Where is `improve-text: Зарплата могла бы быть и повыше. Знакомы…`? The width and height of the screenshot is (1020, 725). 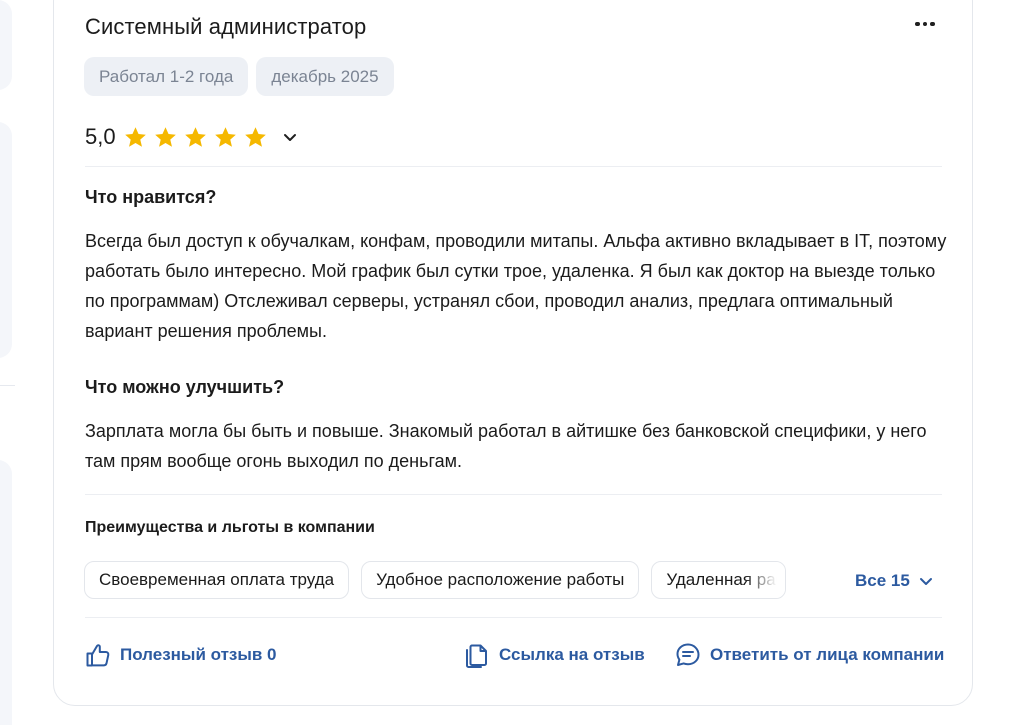
improve-text: Зарплата могла бы быть и повыше. Знакомы… is located at coordinates (506, 446).